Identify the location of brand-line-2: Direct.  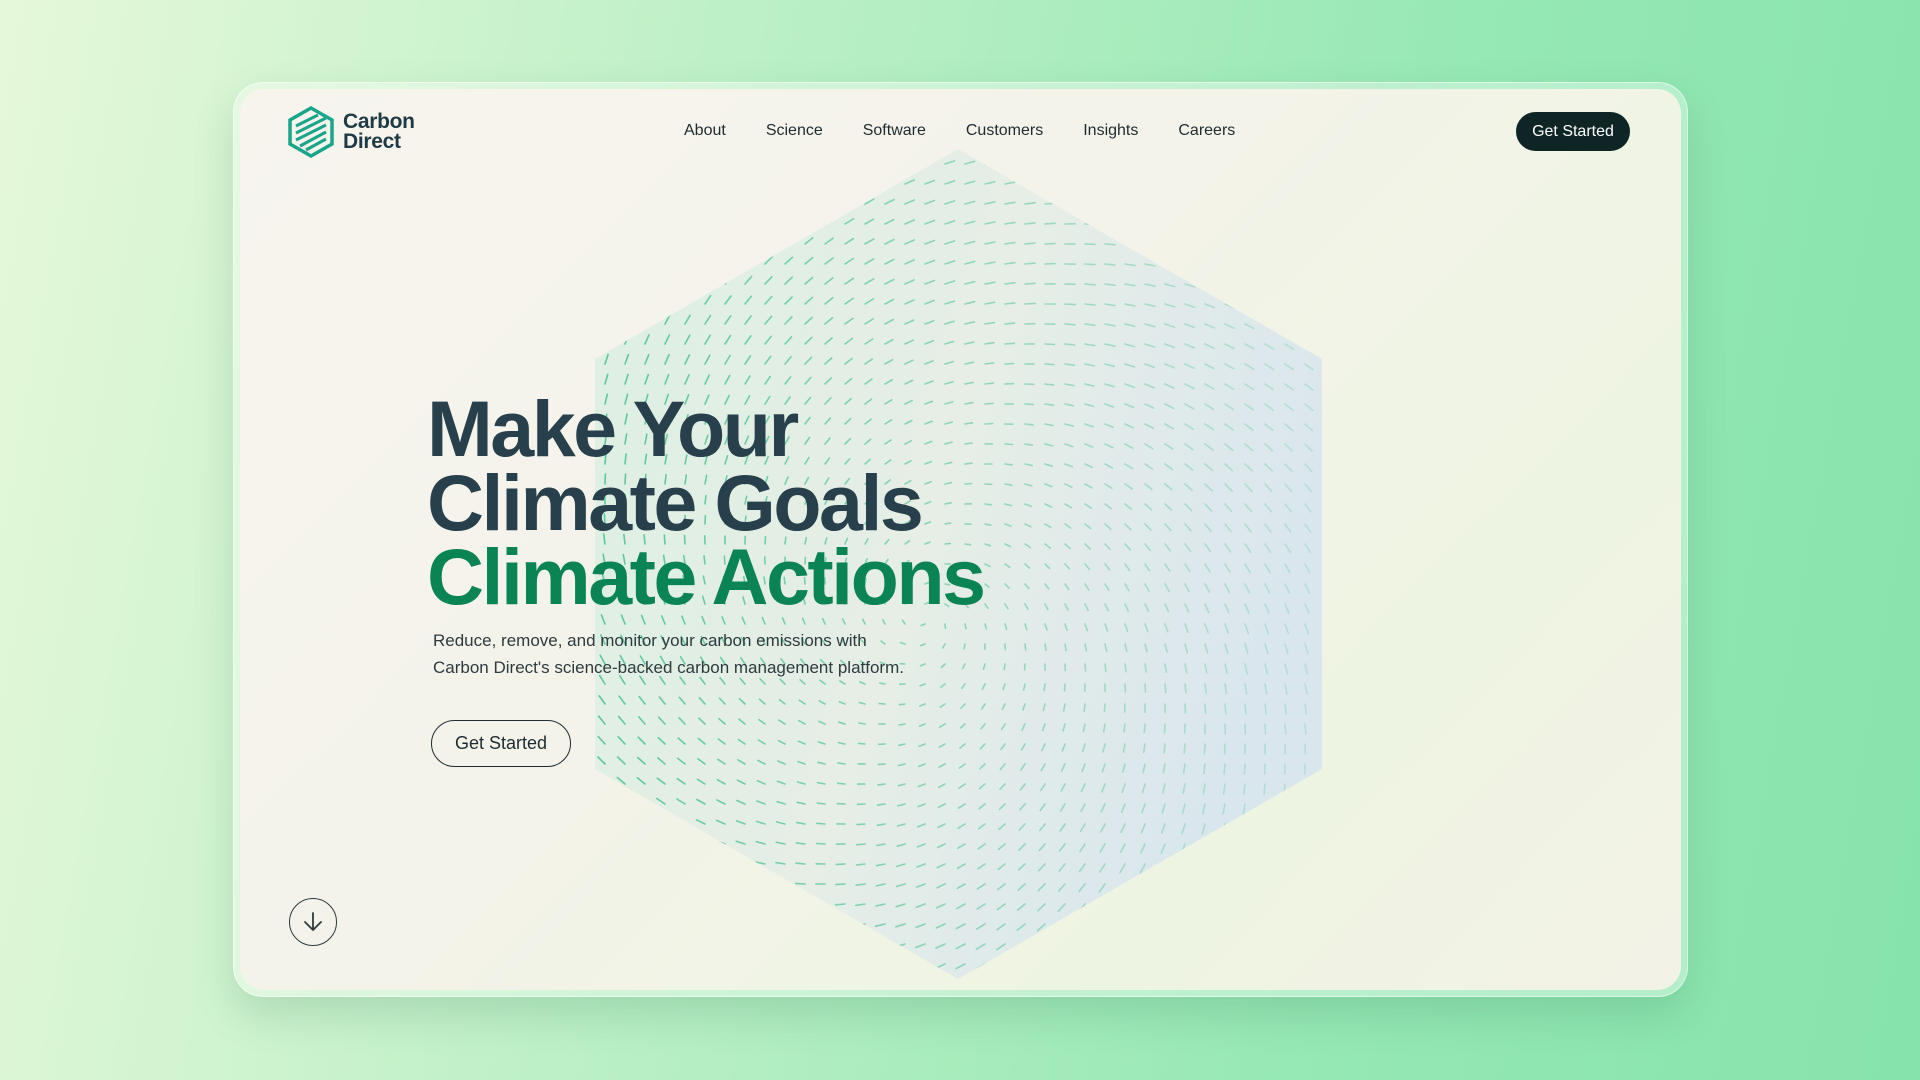
(372, 141).